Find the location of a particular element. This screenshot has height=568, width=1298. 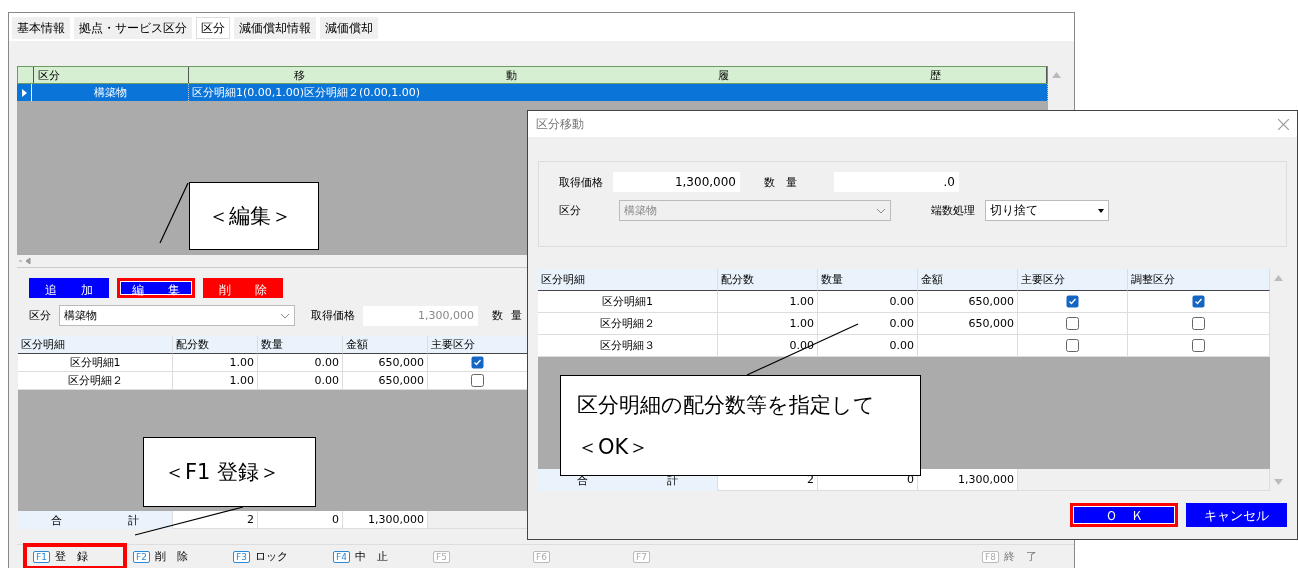

column-header-text: 移 is located at coordinates (299, 75).